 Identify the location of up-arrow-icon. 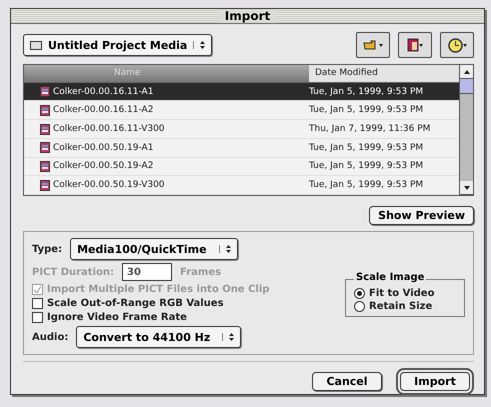
(467, 72).